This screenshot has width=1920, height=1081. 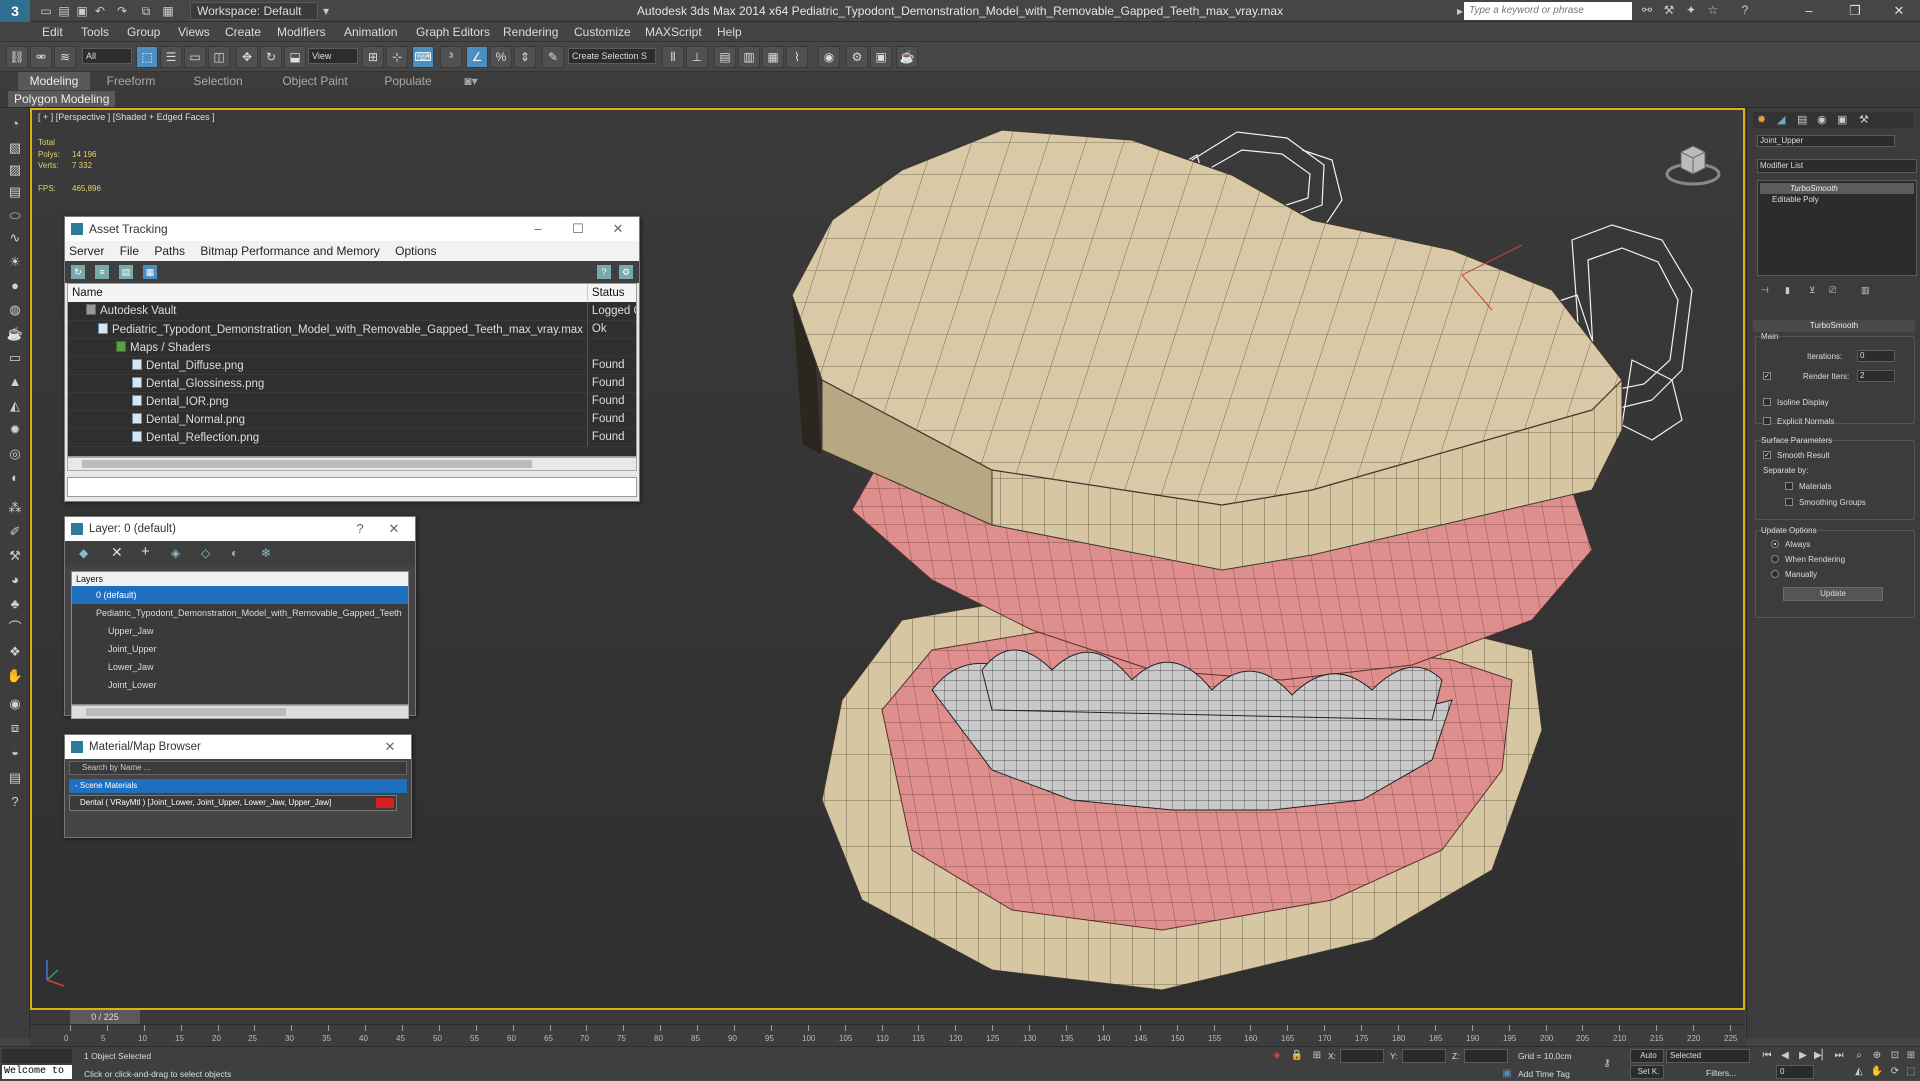 I want to click on next-frame-icon: ▶▏, so click(x=1821, y=1056).